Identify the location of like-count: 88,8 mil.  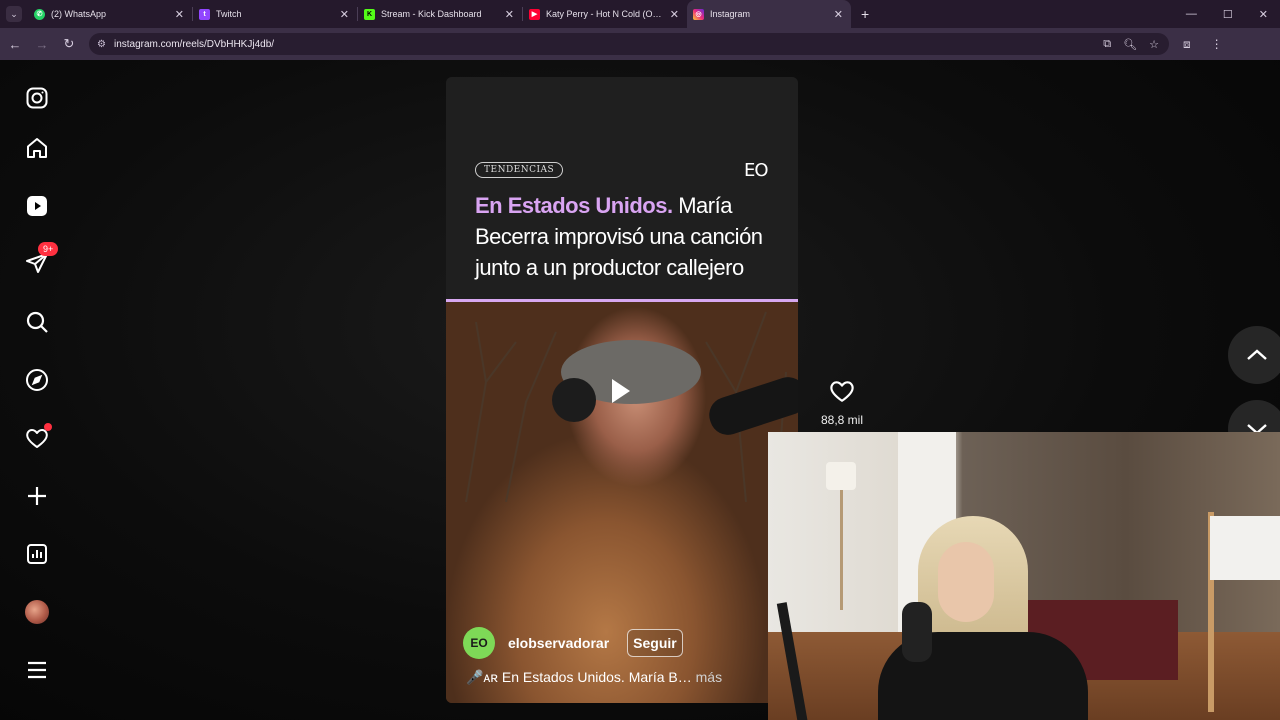
(842, 420).